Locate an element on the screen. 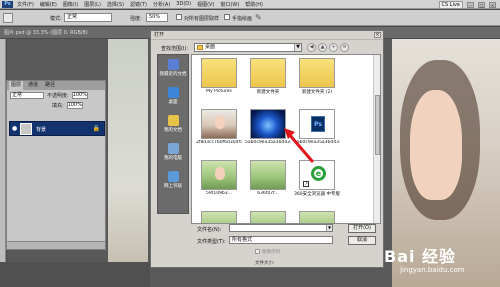 The image size is (500, 287). file-name: My Pictures is located at coordinates (219, 91).